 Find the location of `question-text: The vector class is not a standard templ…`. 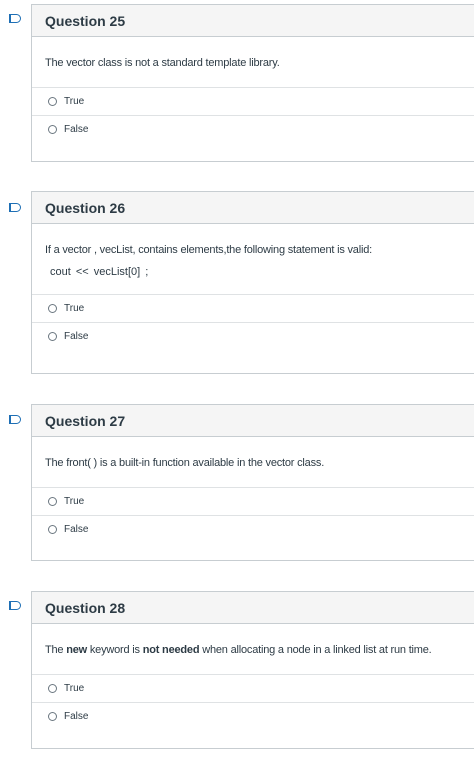

question-text: The vector class is not a standard templ… is located at coordinates (162, 63).